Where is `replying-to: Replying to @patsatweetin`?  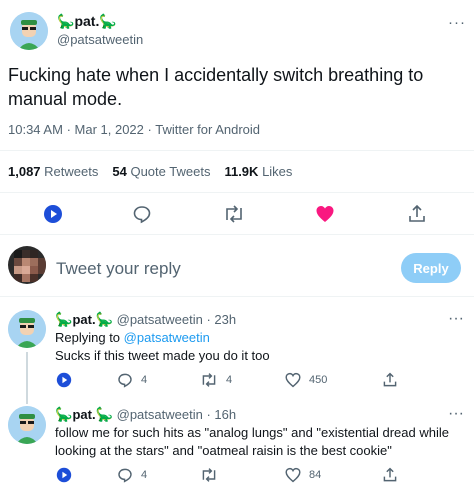
replying-to: Replying to @patsatweetin is located at coordinates (132, 337).